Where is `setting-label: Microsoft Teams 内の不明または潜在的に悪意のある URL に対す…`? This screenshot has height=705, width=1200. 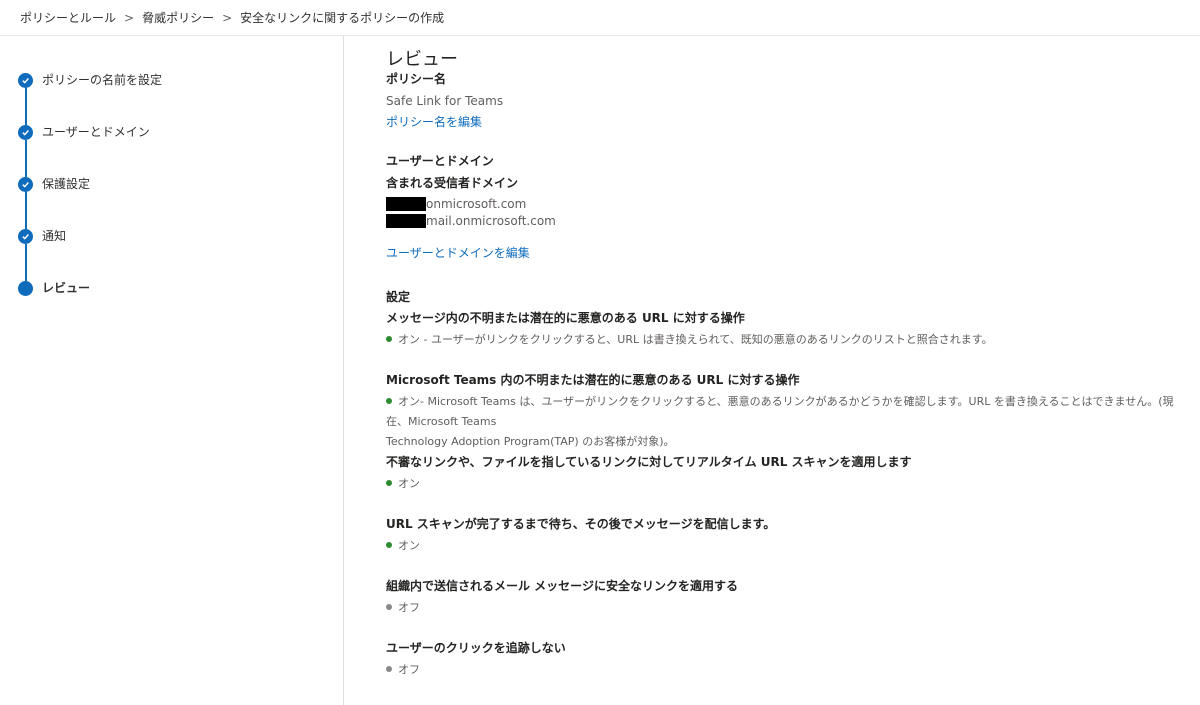
setting-label: Microsoft Teams 内の不明または潜在的に悪意のある URL に対す… is located at coordinates (593, 380).